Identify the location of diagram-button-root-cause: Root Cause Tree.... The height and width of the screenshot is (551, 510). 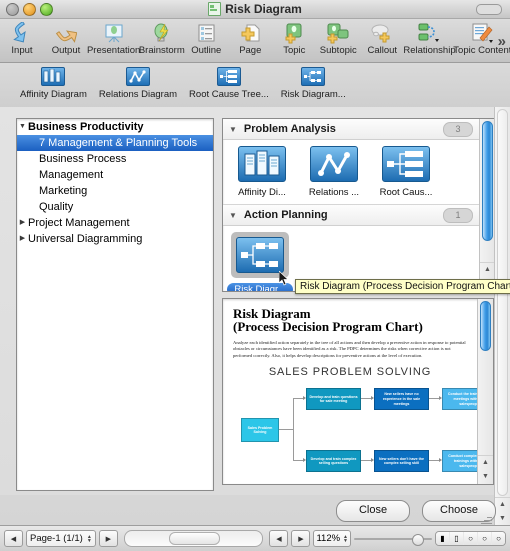
(229, 83).